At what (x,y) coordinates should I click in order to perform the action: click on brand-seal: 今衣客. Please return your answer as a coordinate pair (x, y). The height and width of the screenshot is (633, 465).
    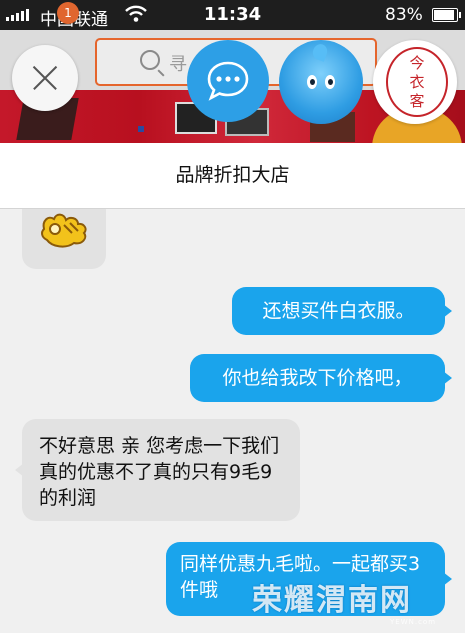
    Looking at the image, I should click on (417, 82).